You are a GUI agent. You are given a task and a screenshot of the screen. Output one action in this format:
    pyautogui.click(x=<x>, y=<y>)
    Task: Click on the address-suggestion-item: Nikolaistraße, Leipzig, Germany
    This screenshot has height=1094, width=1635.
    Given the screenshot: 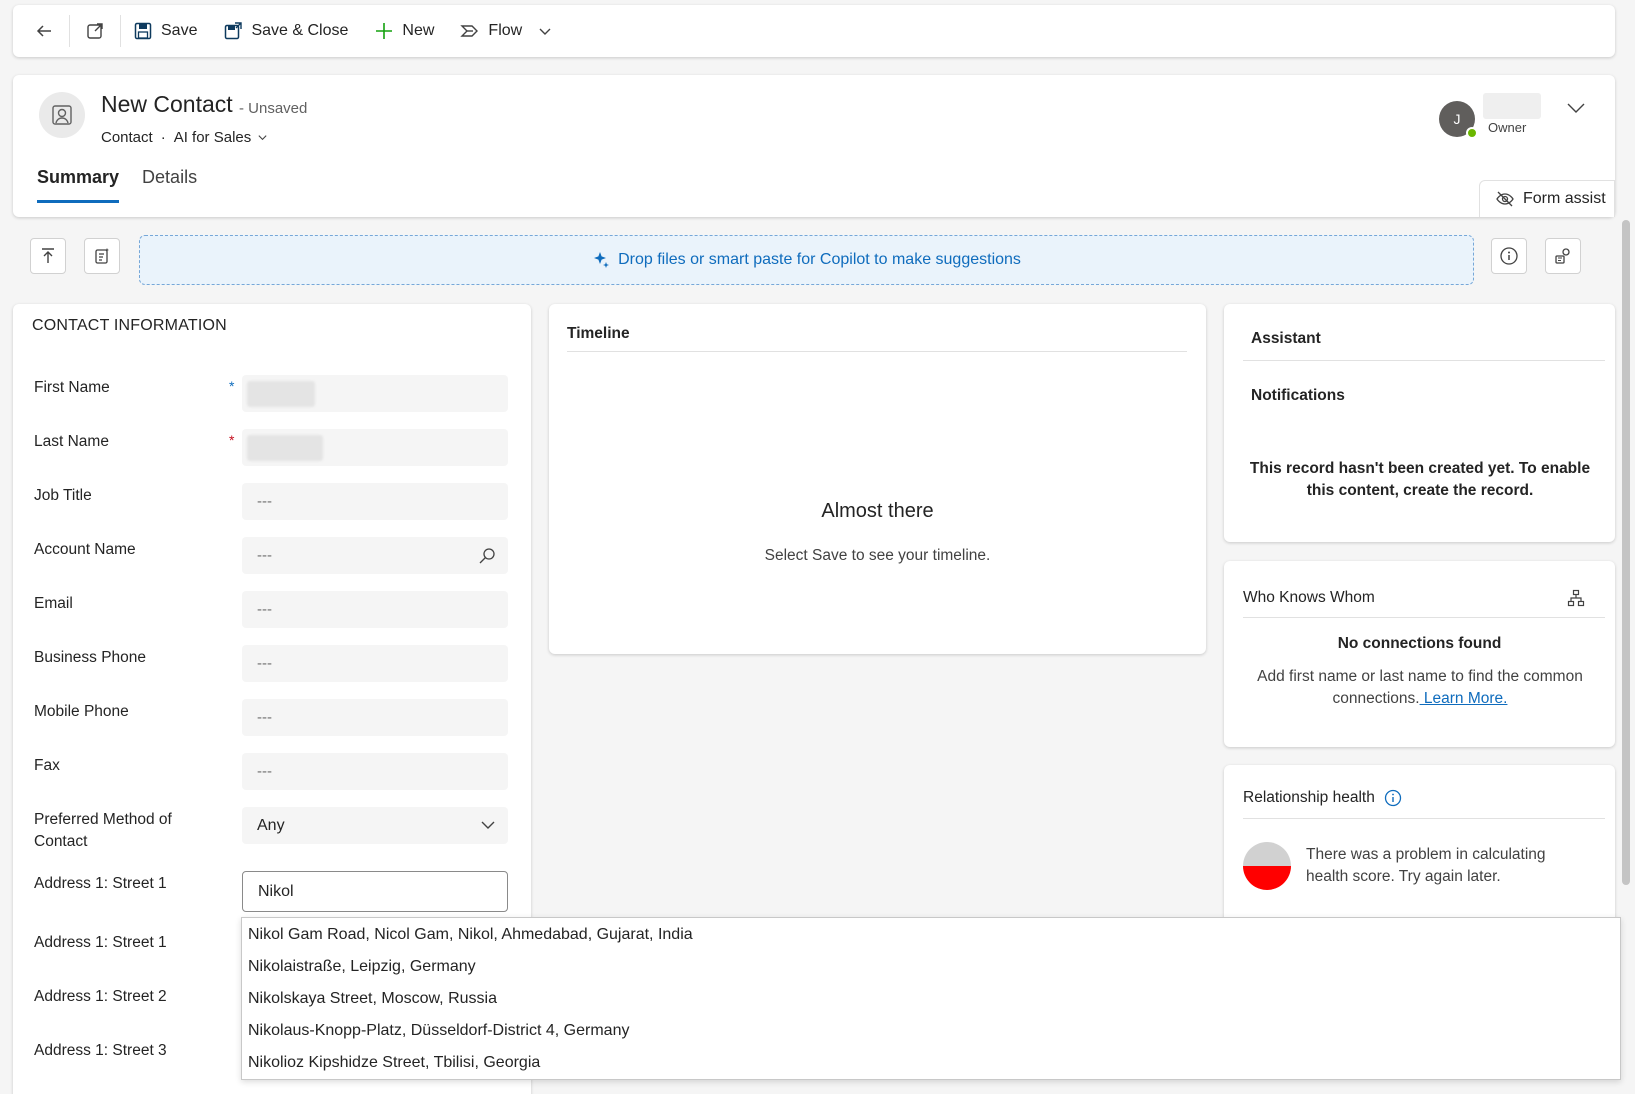 What is the action you would take?
    pyautogui.click(x=362, y=967)
    